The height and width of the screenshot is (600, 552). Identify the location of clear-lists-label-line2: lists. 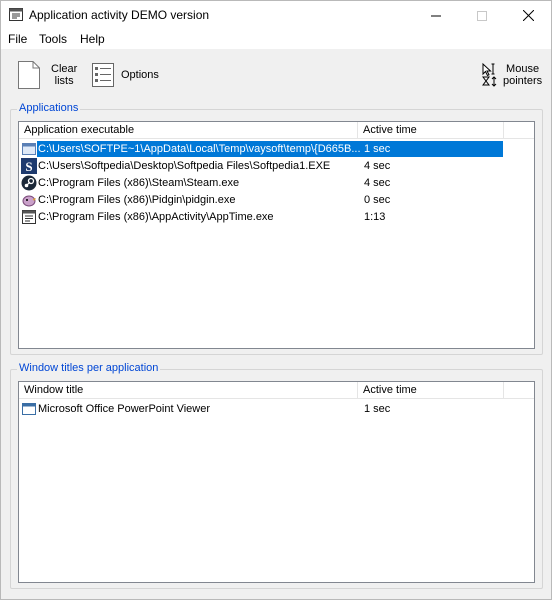
(64, 81).